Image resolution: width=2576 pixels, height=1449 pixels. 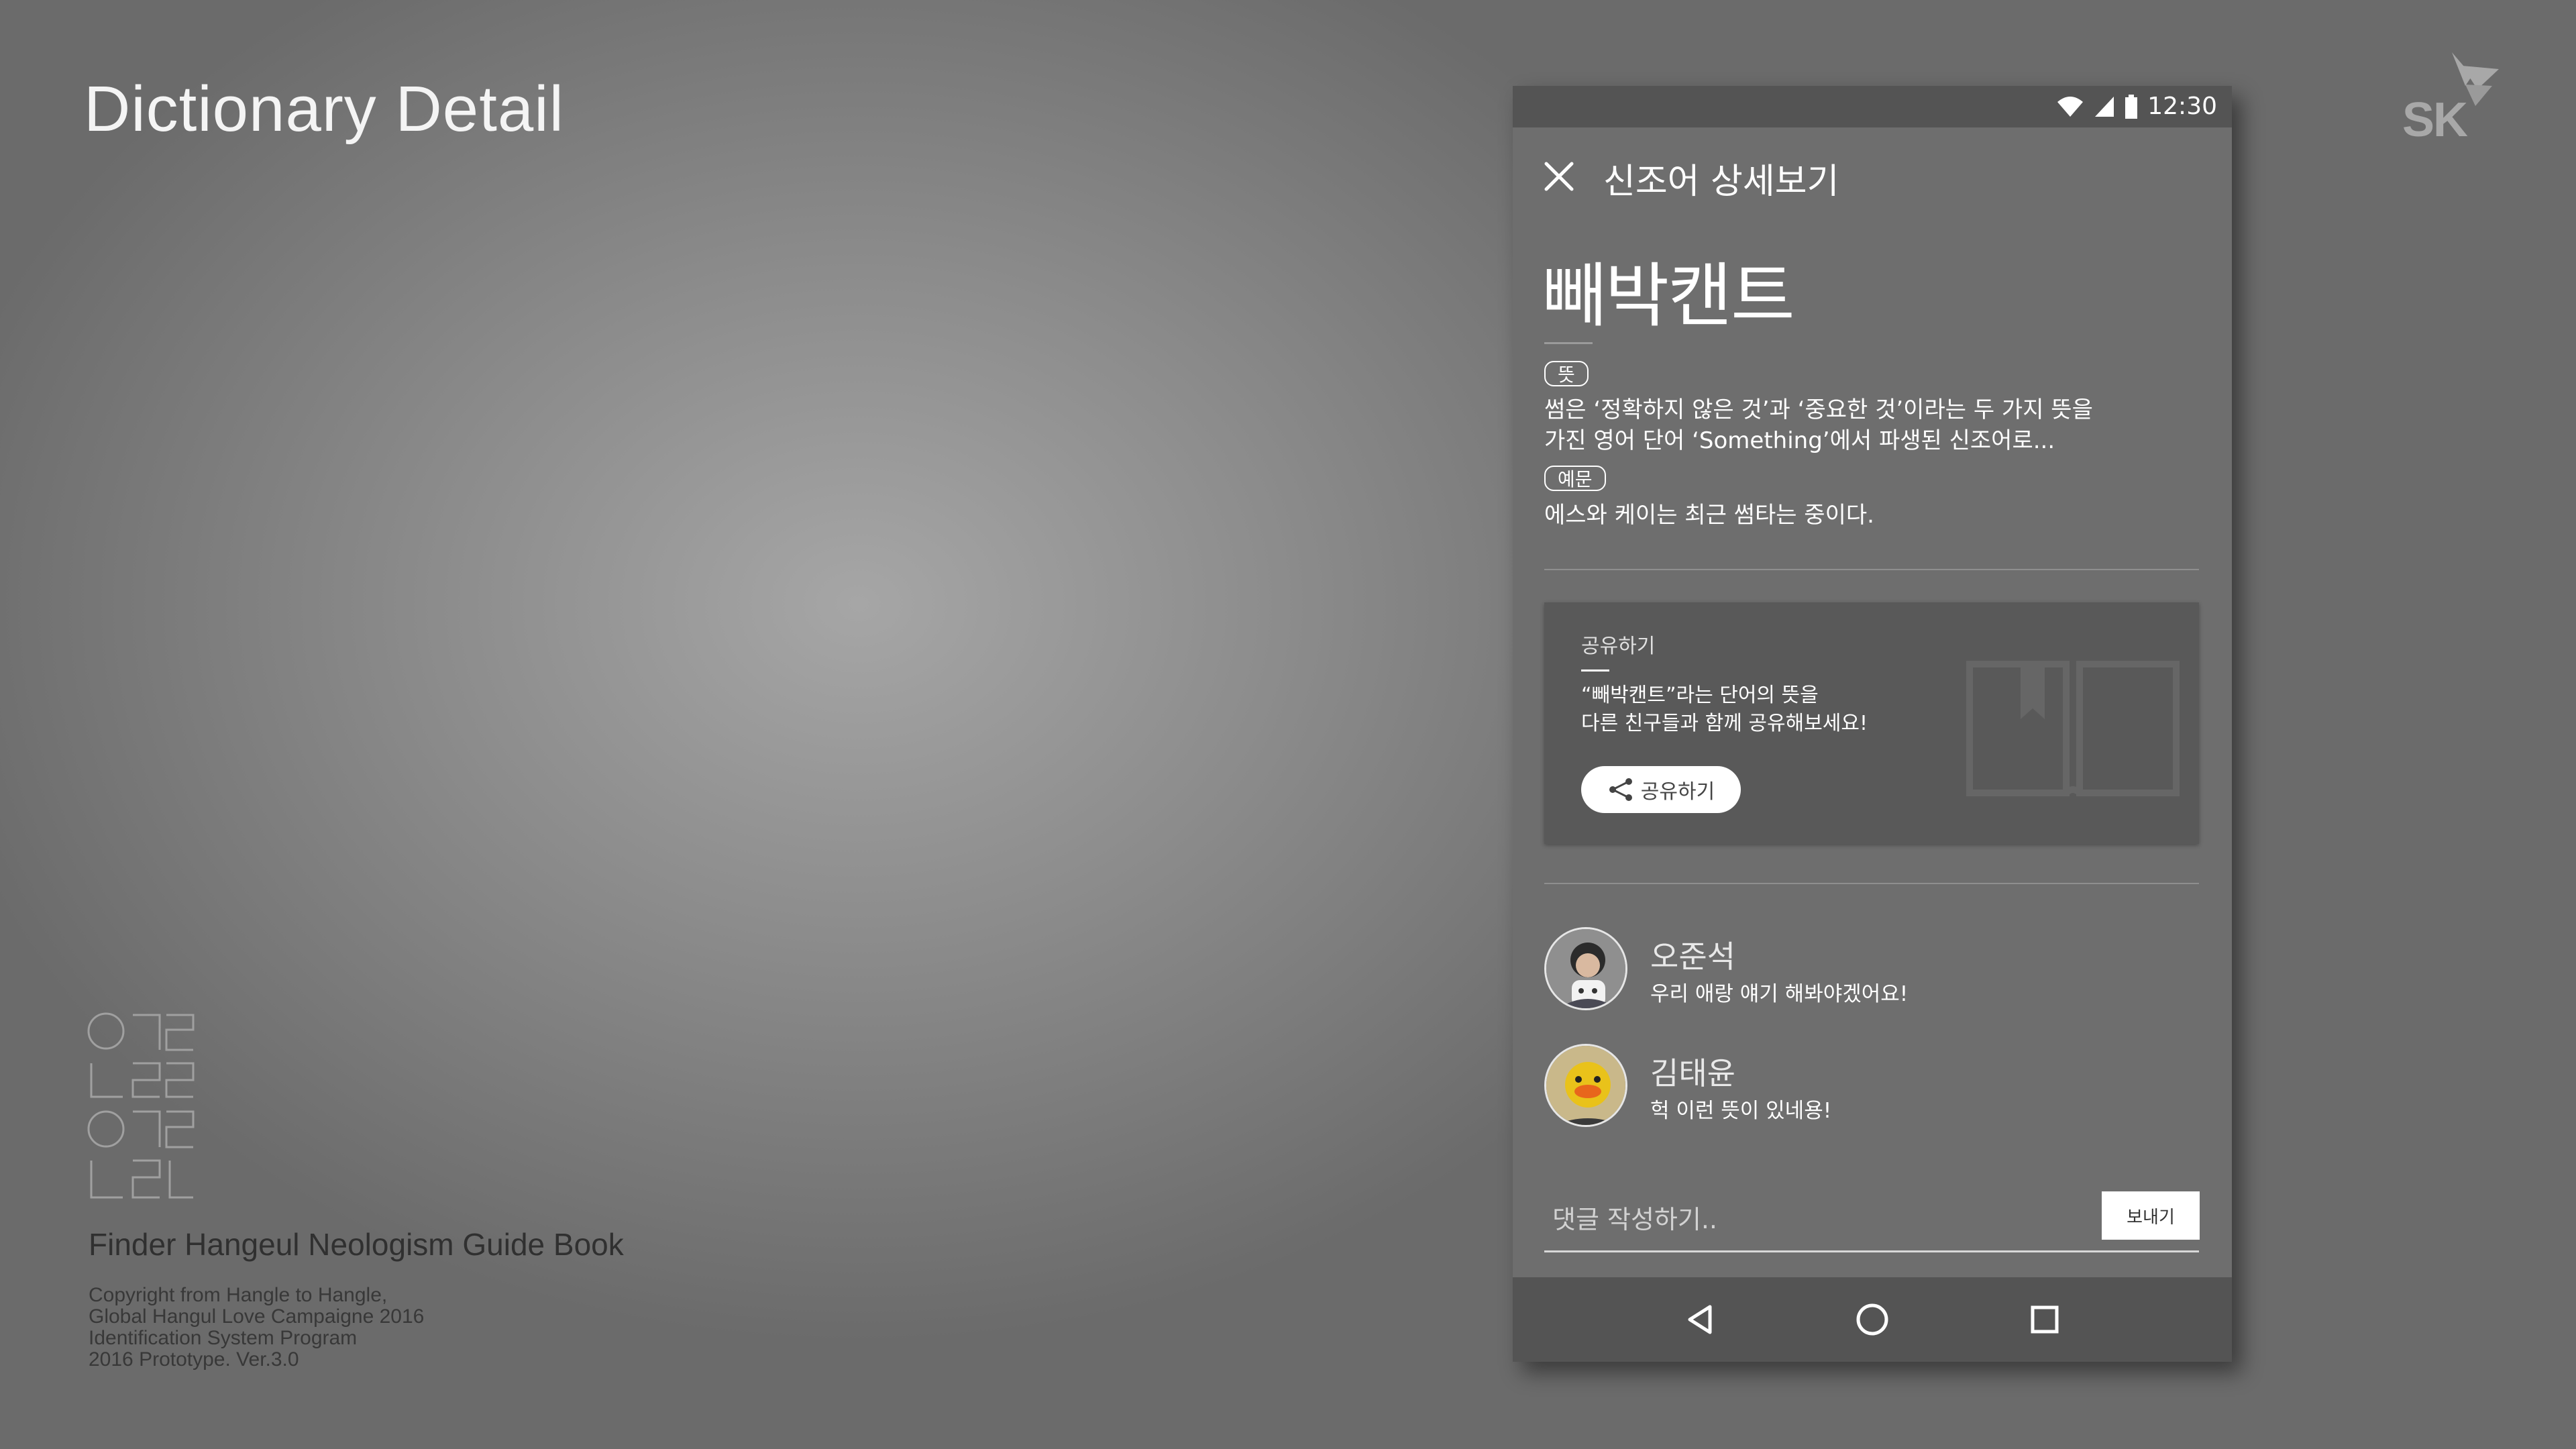 I want to click on page-title: Dictionary Detail, so click(x=324, y=109).